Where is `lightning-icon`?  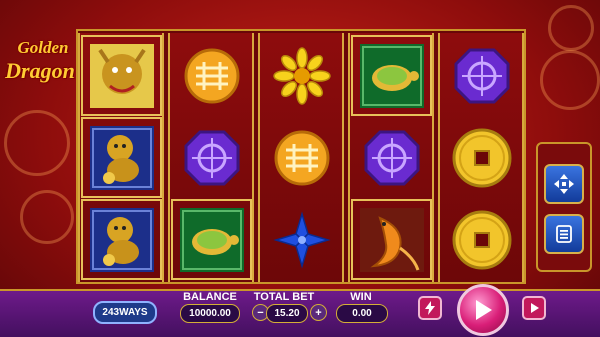
lightning-icon is located at coordinates (430, 308).